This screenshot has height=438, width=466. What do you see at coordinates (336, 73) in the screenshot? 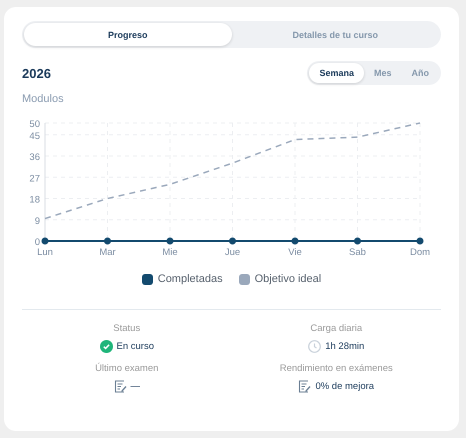
I see `period-tab: Semana` at bounding box center [336, 73].